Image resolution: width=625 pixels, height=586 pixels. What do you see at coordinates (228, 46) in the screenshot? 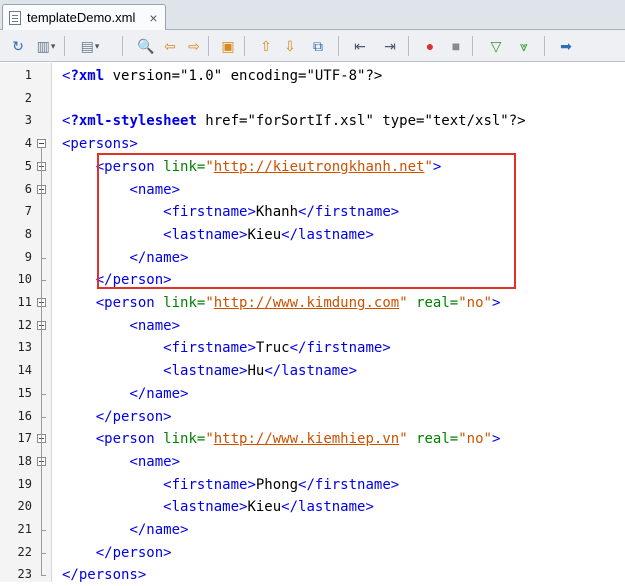
I see `toggle-highlight-icon: ▣` at bounding box center [228, 46].